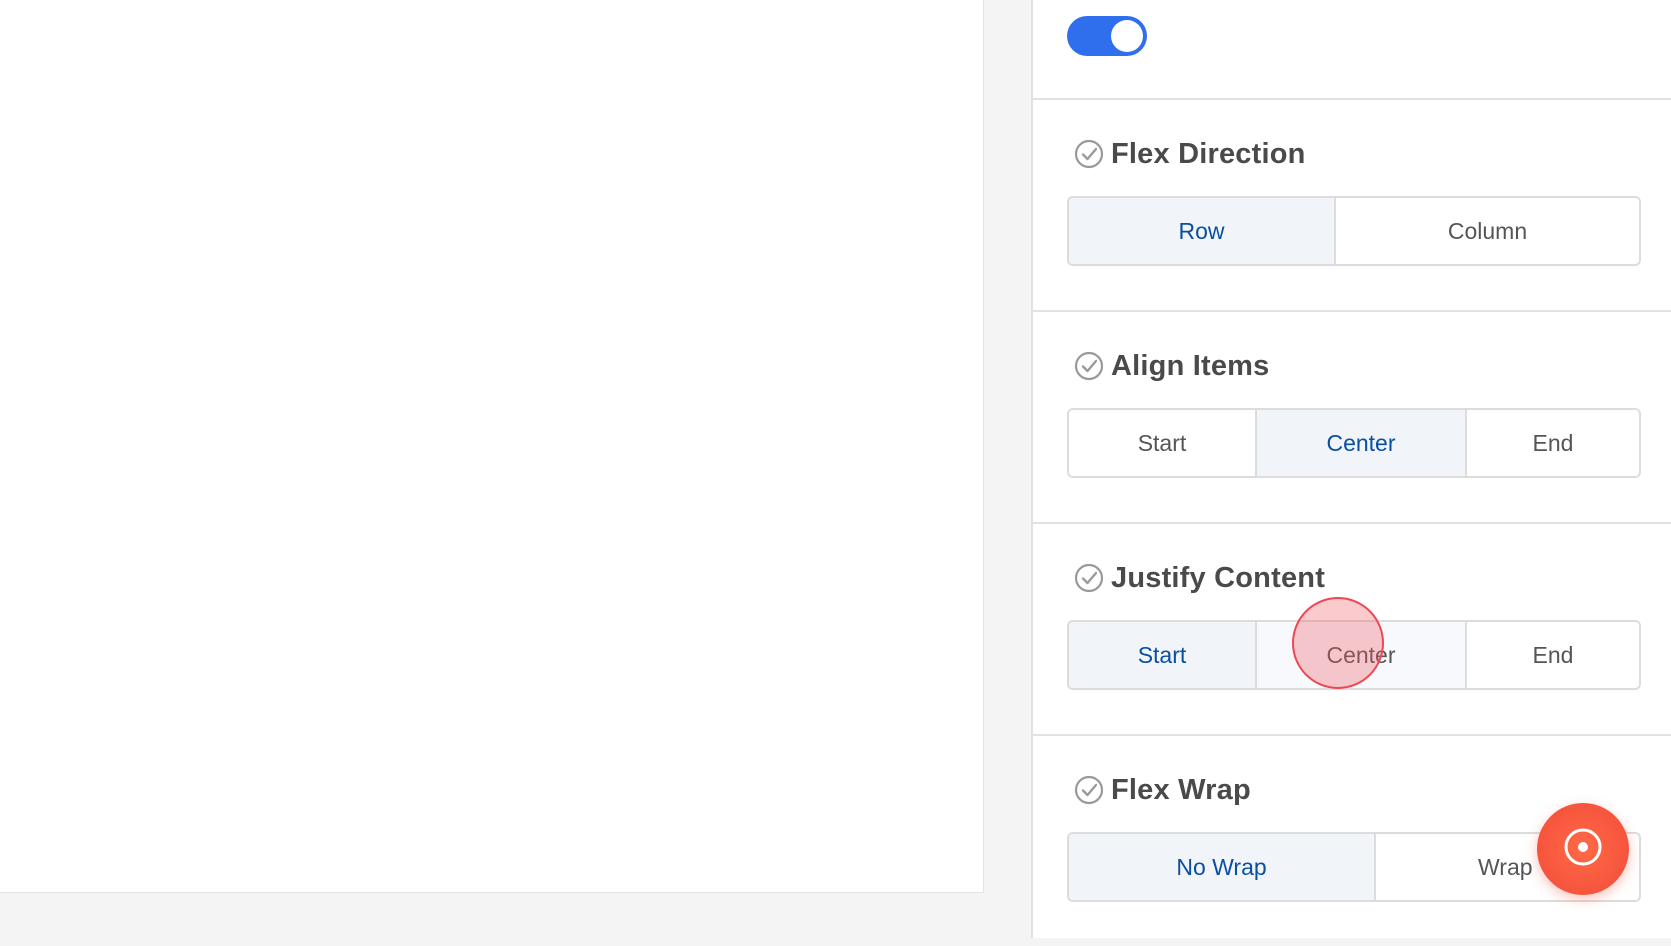 Image resolution: width=1671 pixels, height=946 pixels. Describe the element at coordinates (1162, 655) in the screenshot. I see `justify-content-option-start: Start` at that location.